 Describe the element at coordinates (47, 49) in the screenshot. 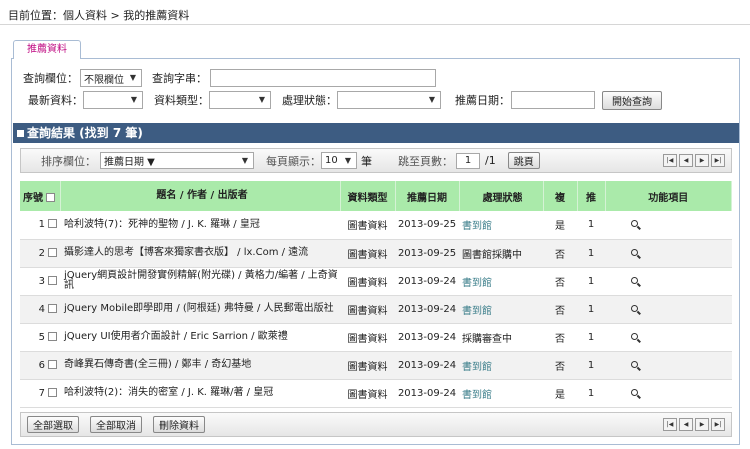

I see `tab-recommend: 推薦資料` at that location.